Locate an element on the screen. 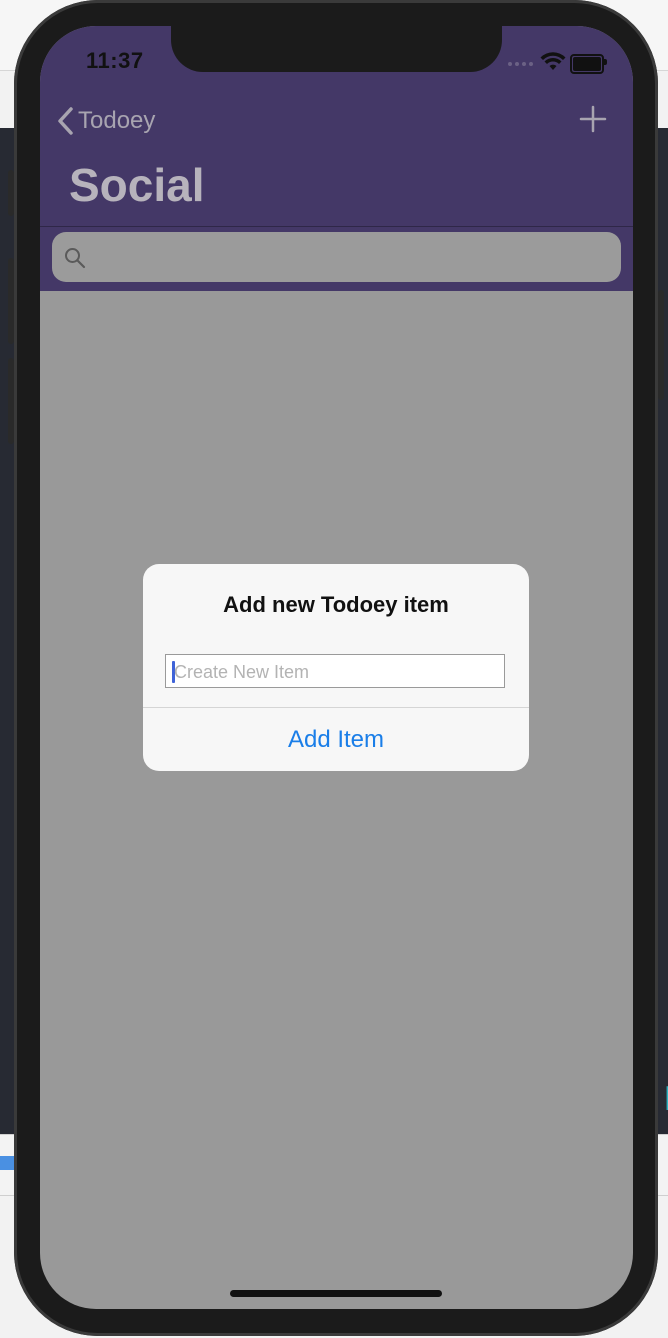 The width and height of the screenshot is (668, 1338). search-icon is located at coordinates (75, 258).